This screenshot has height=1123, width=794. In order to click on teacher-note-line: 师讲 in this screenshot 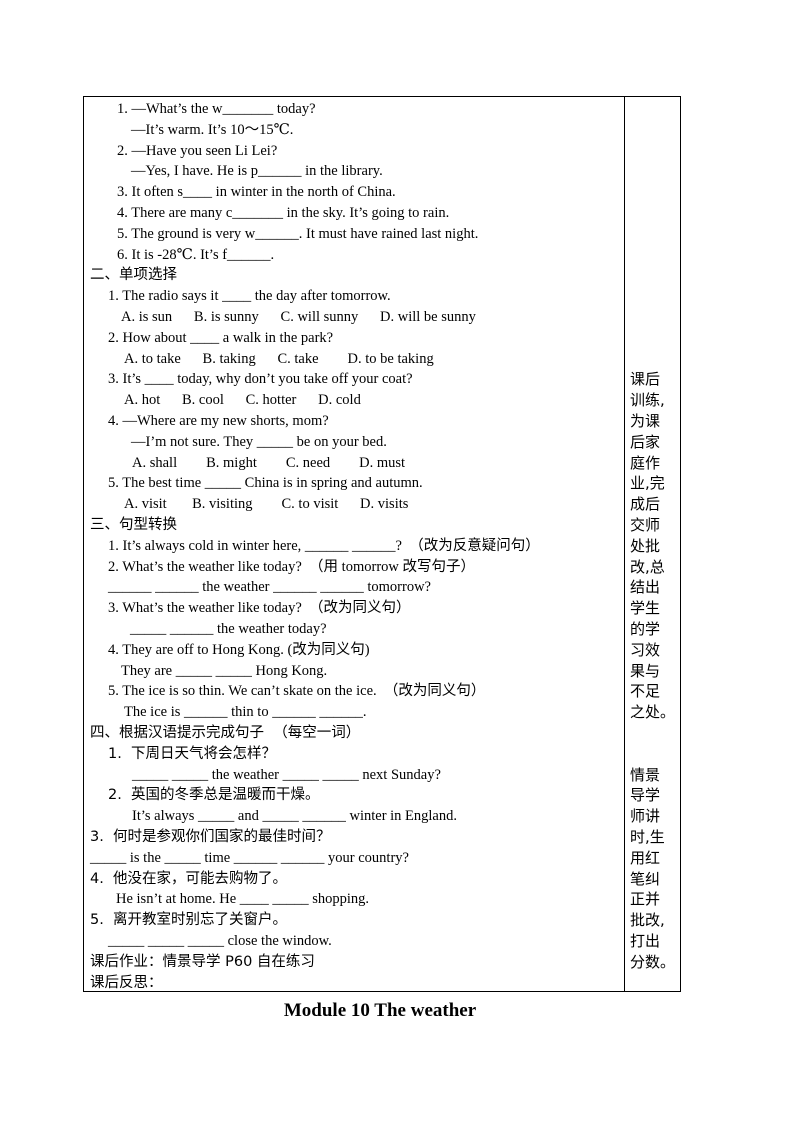, I will do `click(645, 816)`.